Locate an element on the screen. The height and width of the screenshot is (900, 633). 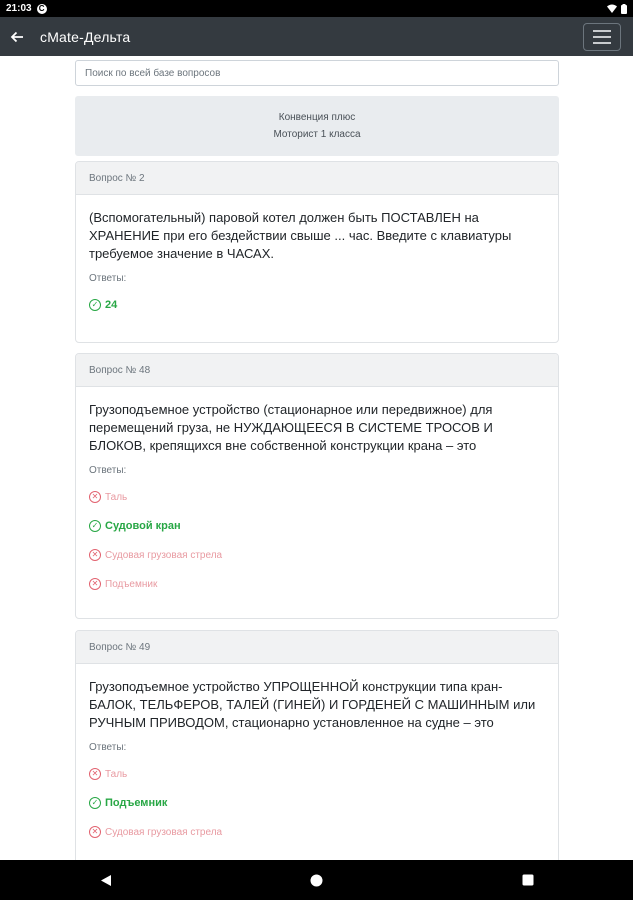
menu-toggle-button is located at coordinates (602, 36).